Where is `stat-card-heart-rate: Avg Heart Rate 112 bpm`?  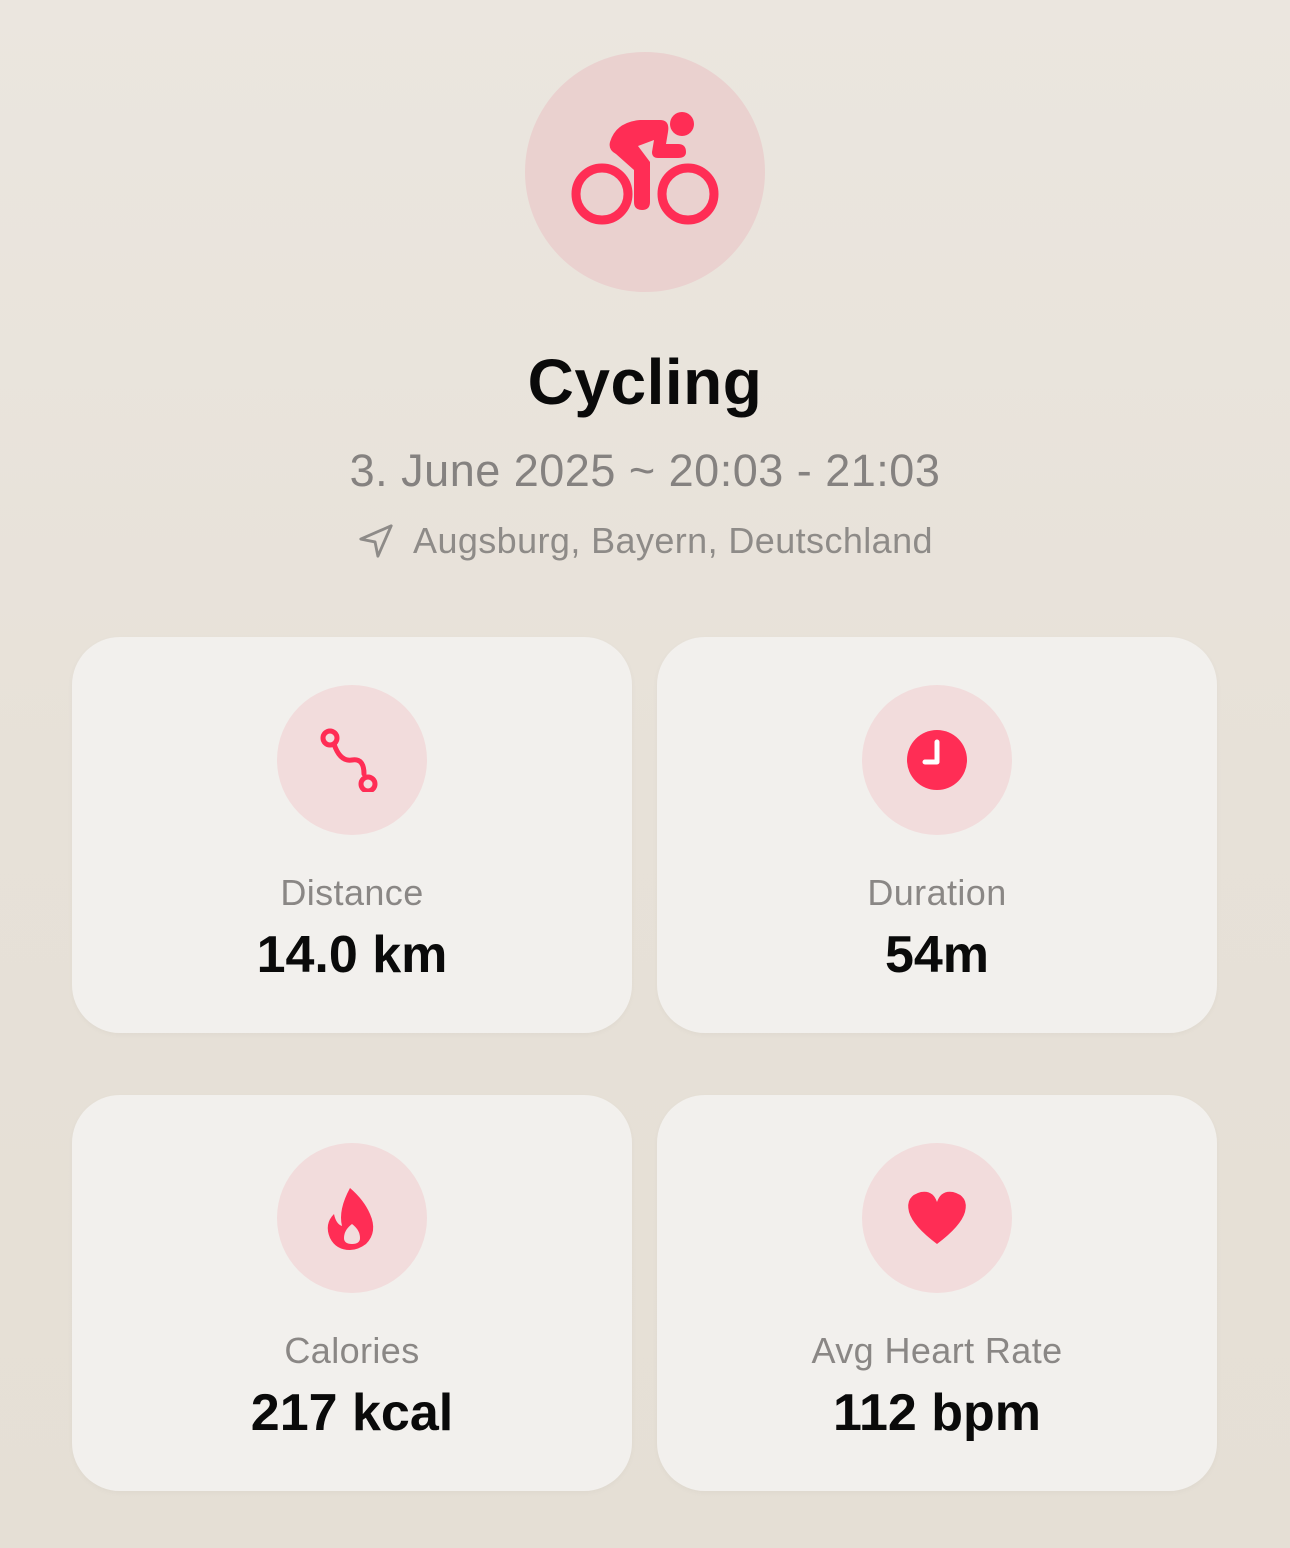
stat-card-heart-rate: Avg Heart Rate 112 bpm is located at coordinates (937, 1293).